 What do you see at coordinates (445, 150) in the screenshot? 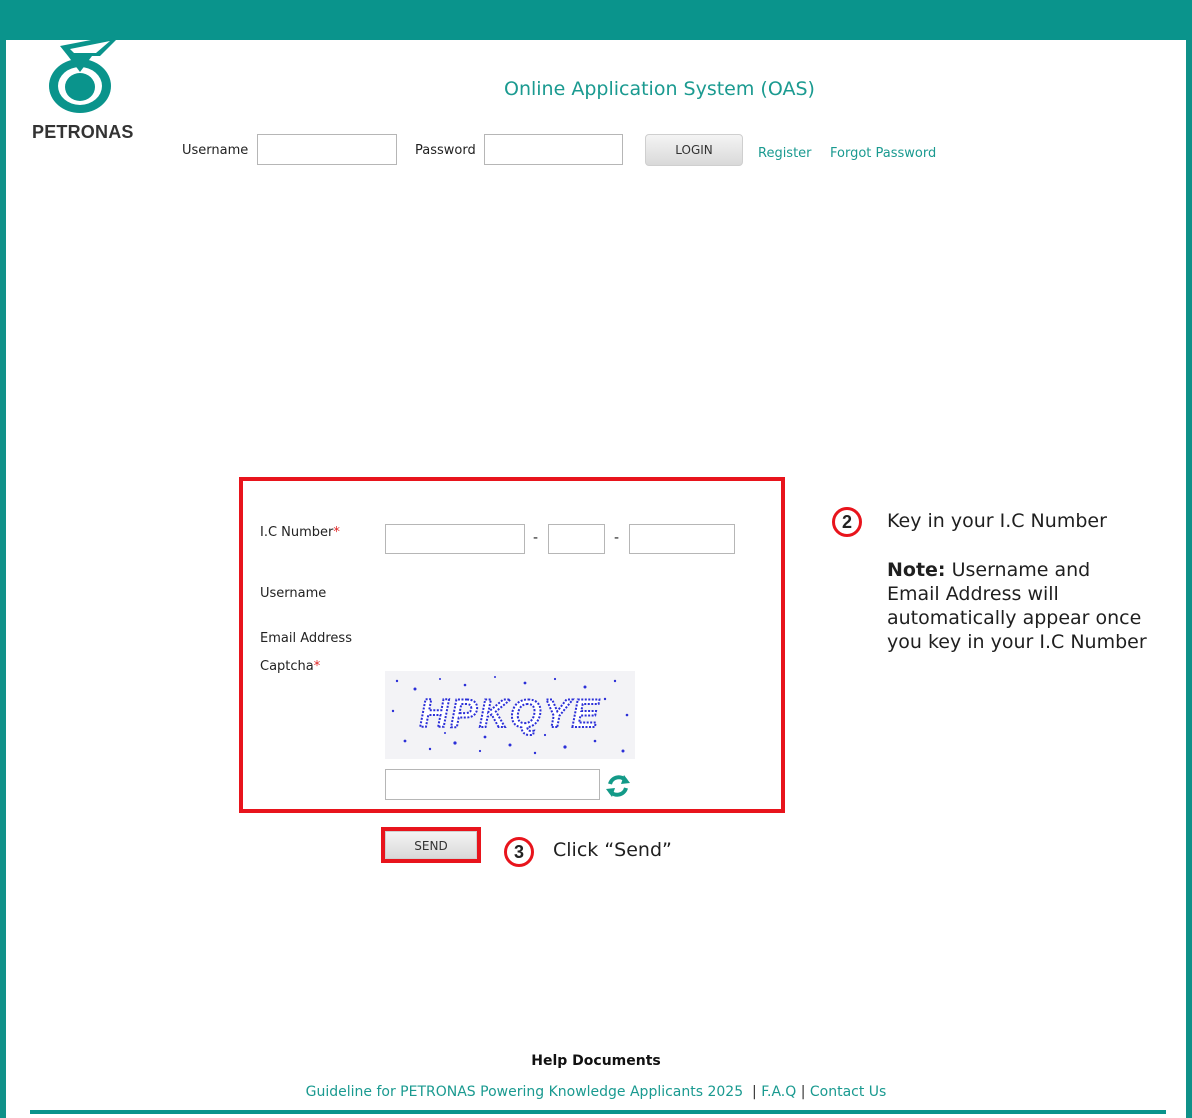
I see `login-password-label: Password` at bounding box center [445, 150].